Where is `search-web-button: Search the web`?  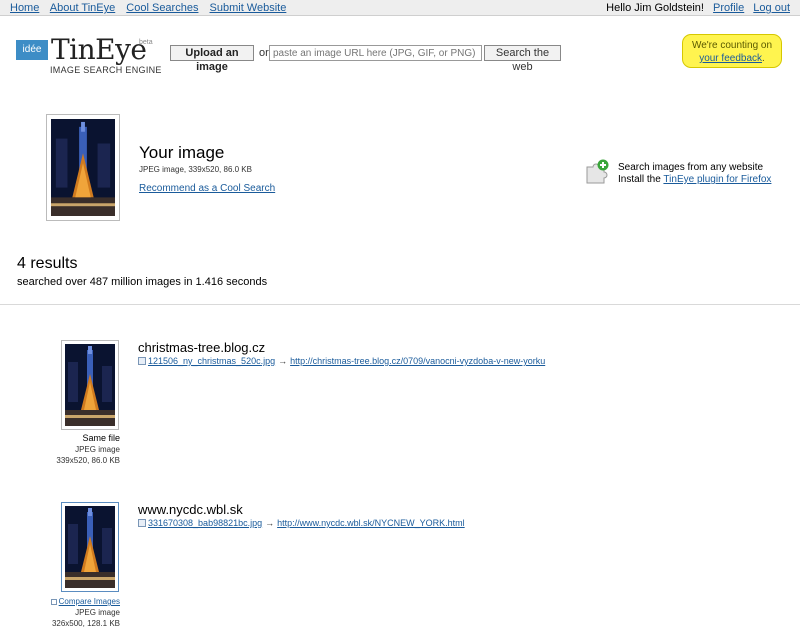
search-web-button: Search the web is located at coordinates (522, 59).